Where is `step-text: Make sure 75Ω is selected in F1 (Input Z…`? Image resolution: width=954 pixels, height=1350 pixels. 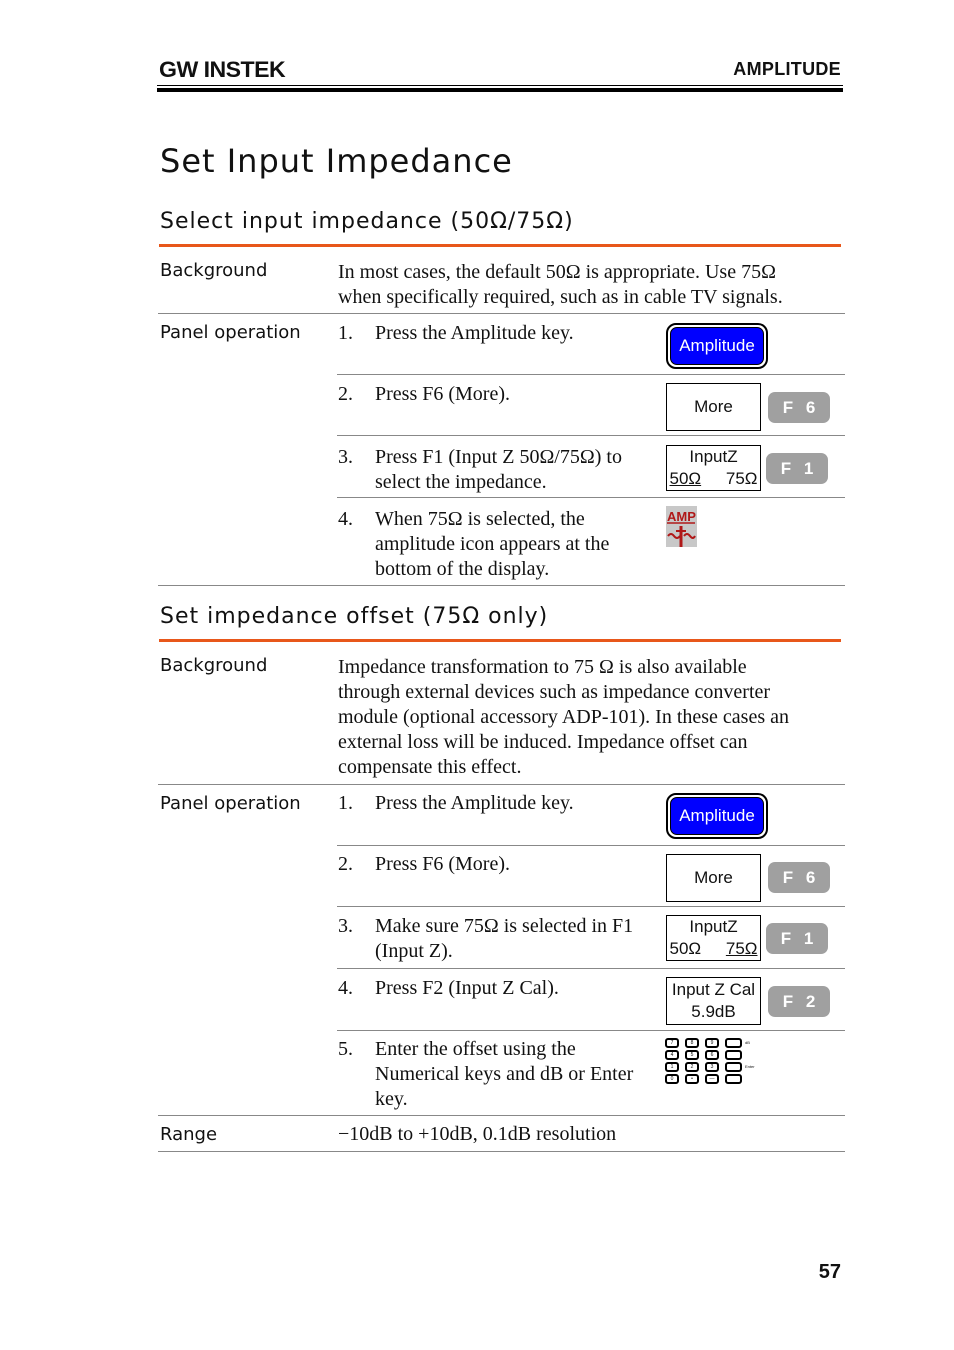
step-text: Make sure 75Ω is selected in F1 (Input Z… is located at coordinates (504, 938).